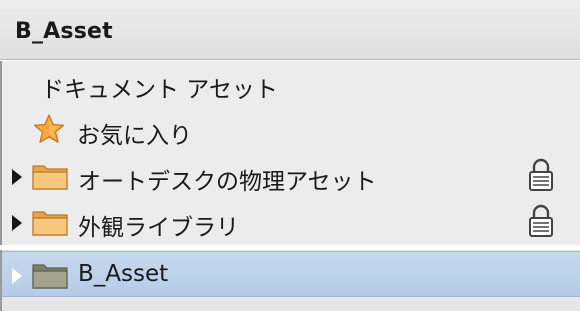  What do you see at coordinates (158, 228) in the screenshot?
I see `tree-item-label: 外観ライブラリ` at bounding box center [158, 228].